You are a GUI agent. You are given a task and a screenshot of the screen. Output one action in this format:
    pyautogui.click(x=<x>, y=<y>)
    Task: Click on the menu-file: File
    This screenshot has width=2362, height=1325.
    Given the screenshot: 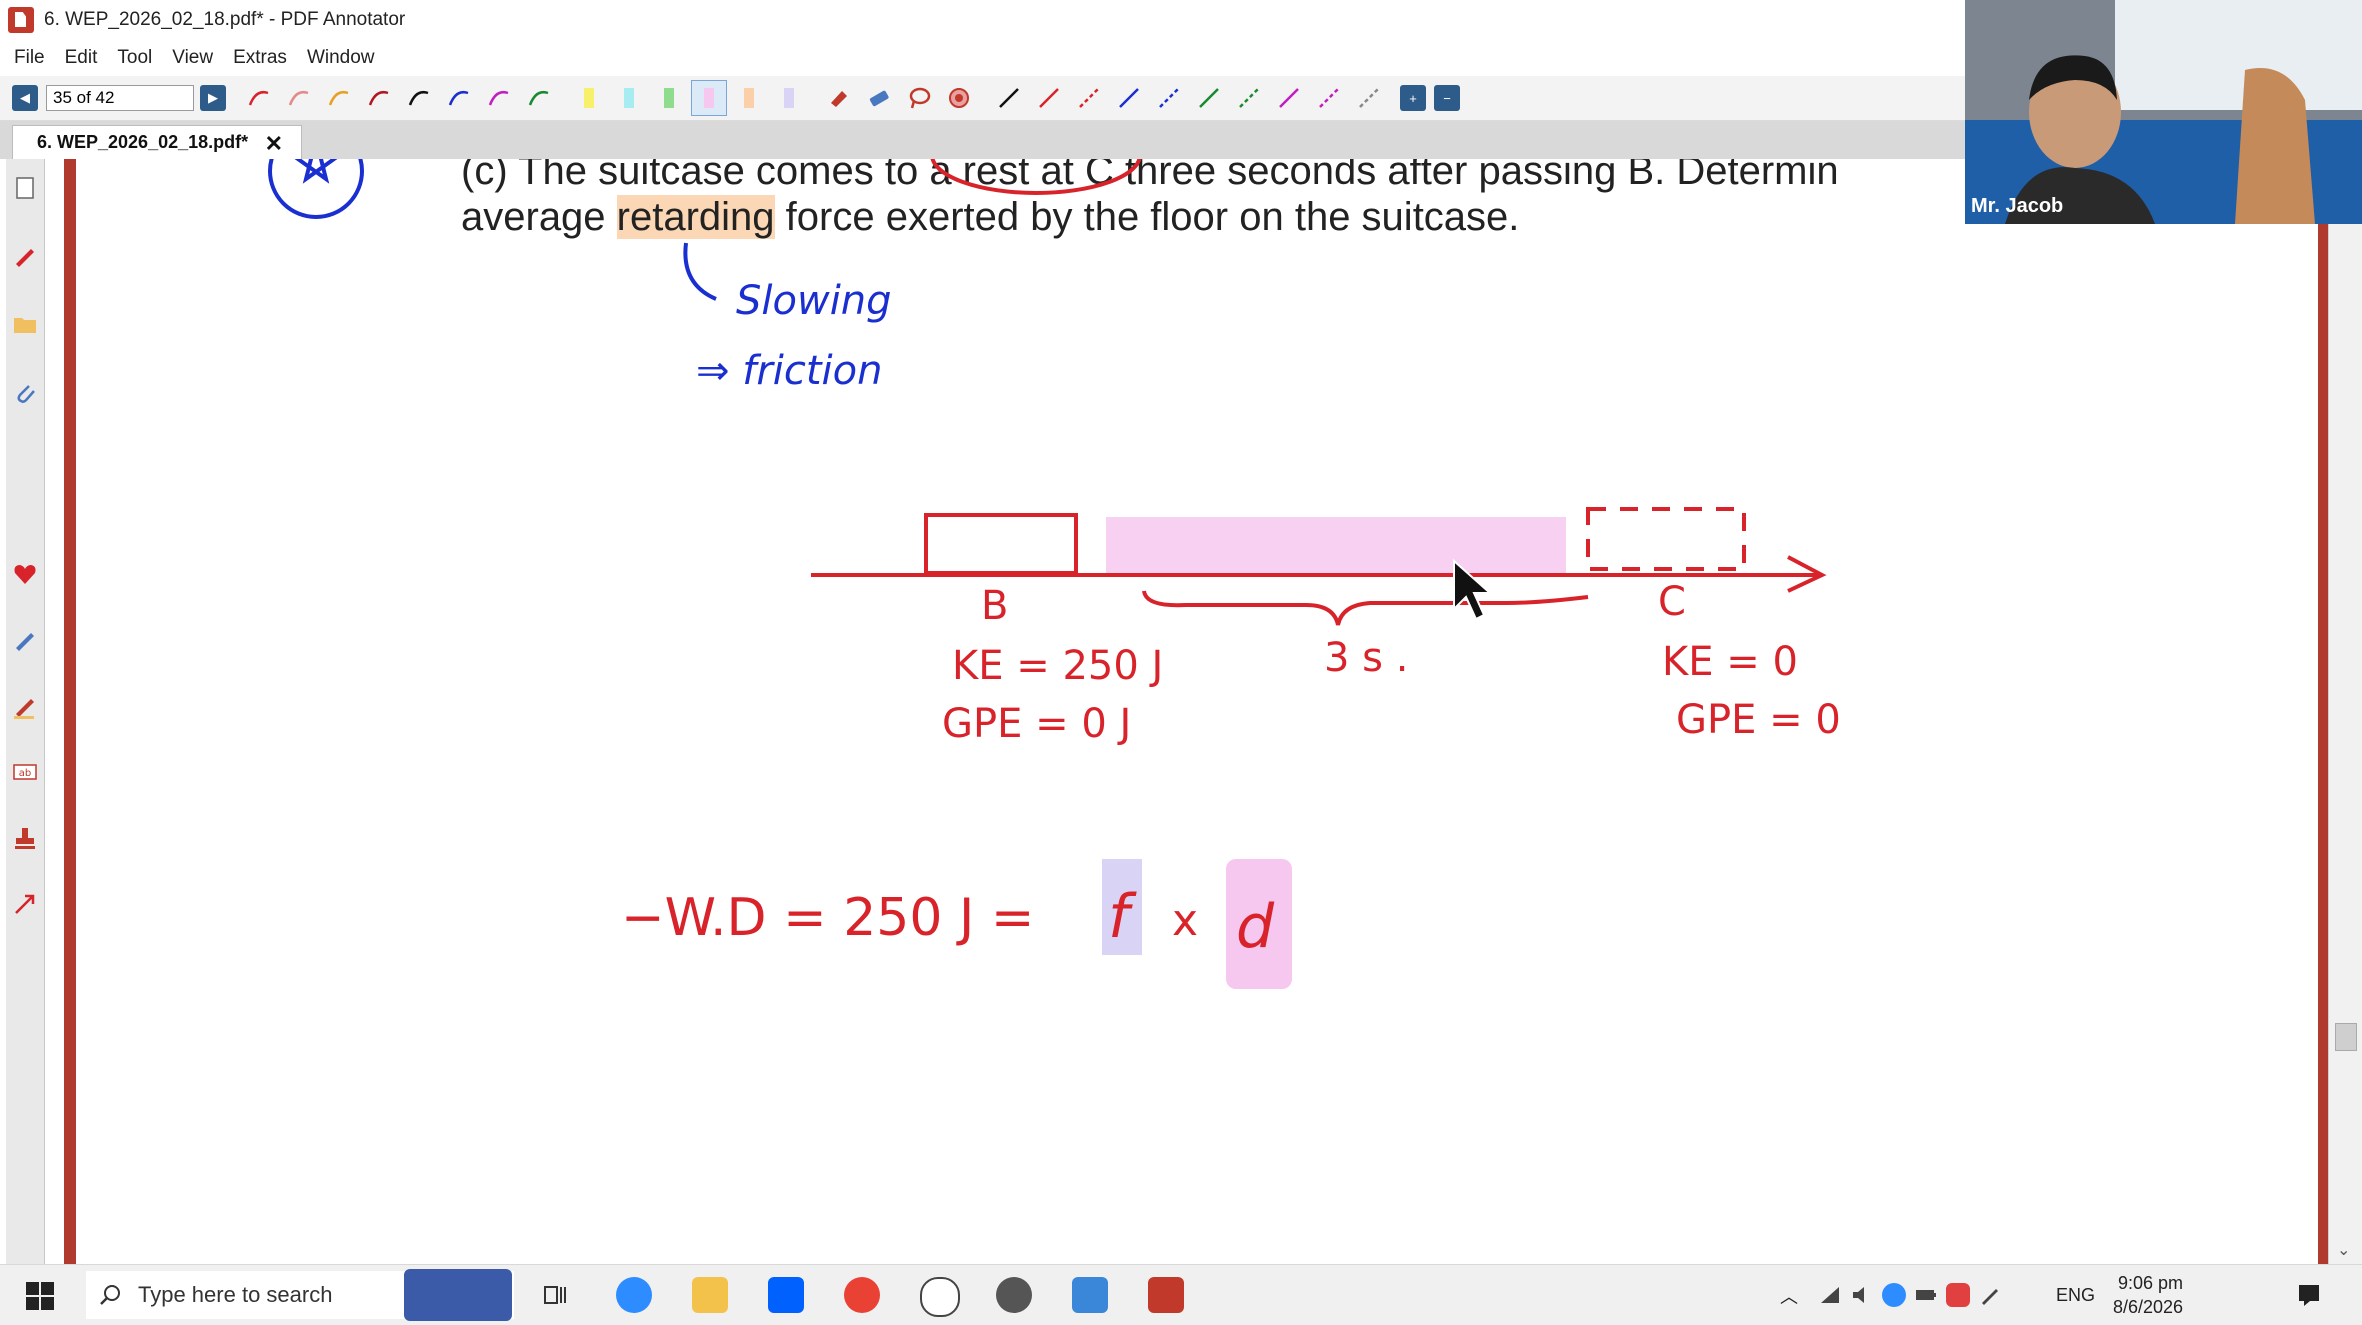 What is the action you would take?
    pyautogui.click(x=29, y=58)
    